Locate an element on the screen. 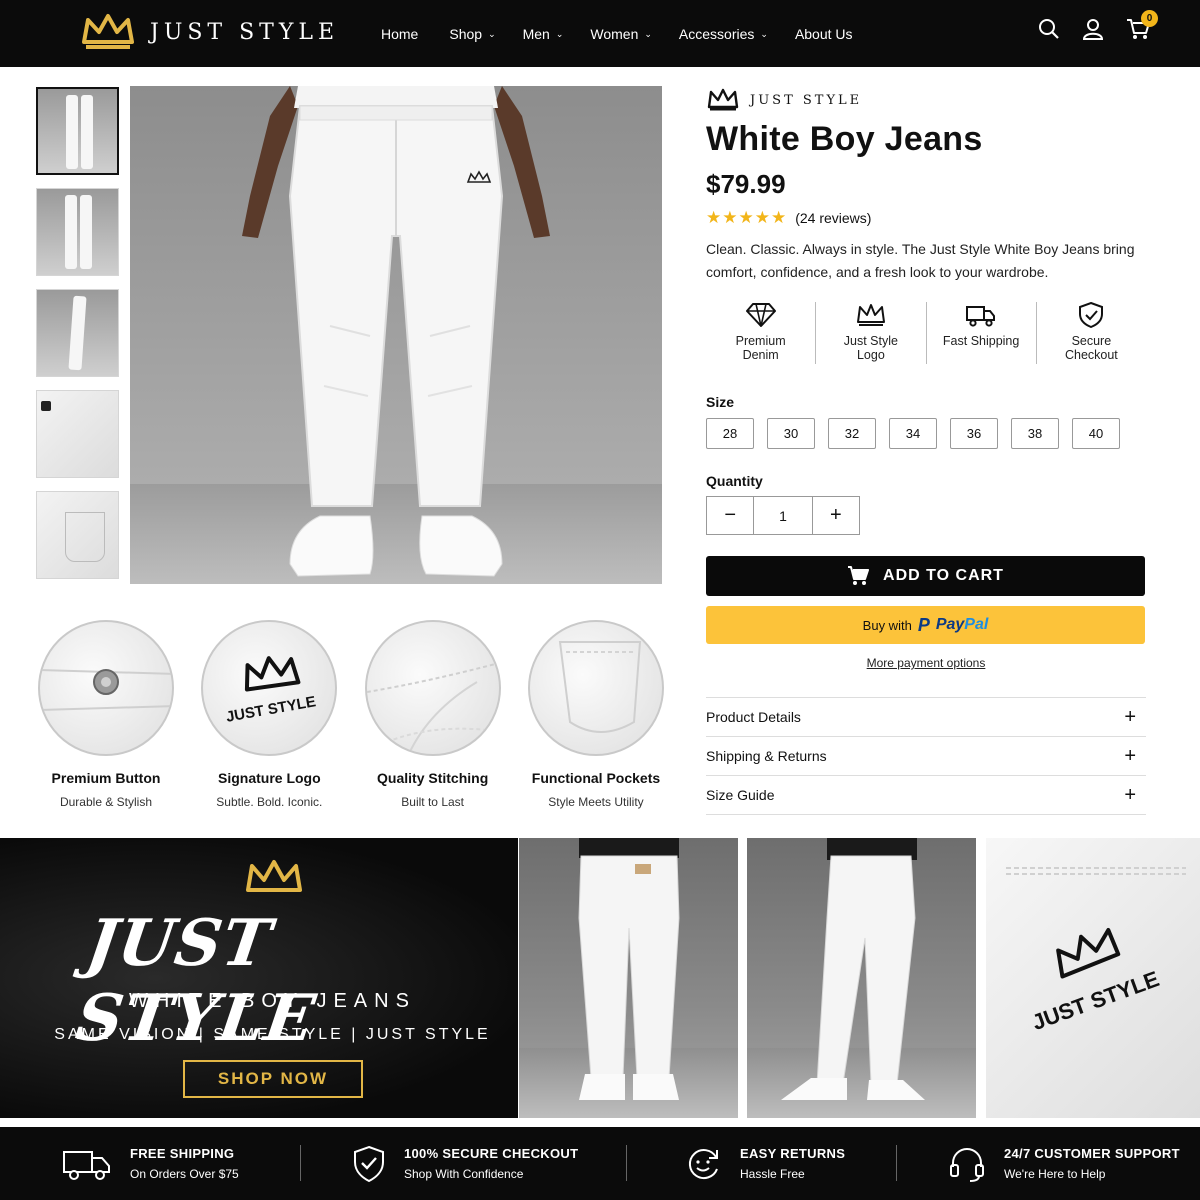 The width and height of the screenshot is (1200, 1200). nav-shop: Shop ⌄ is located at coordinates (472, 34).